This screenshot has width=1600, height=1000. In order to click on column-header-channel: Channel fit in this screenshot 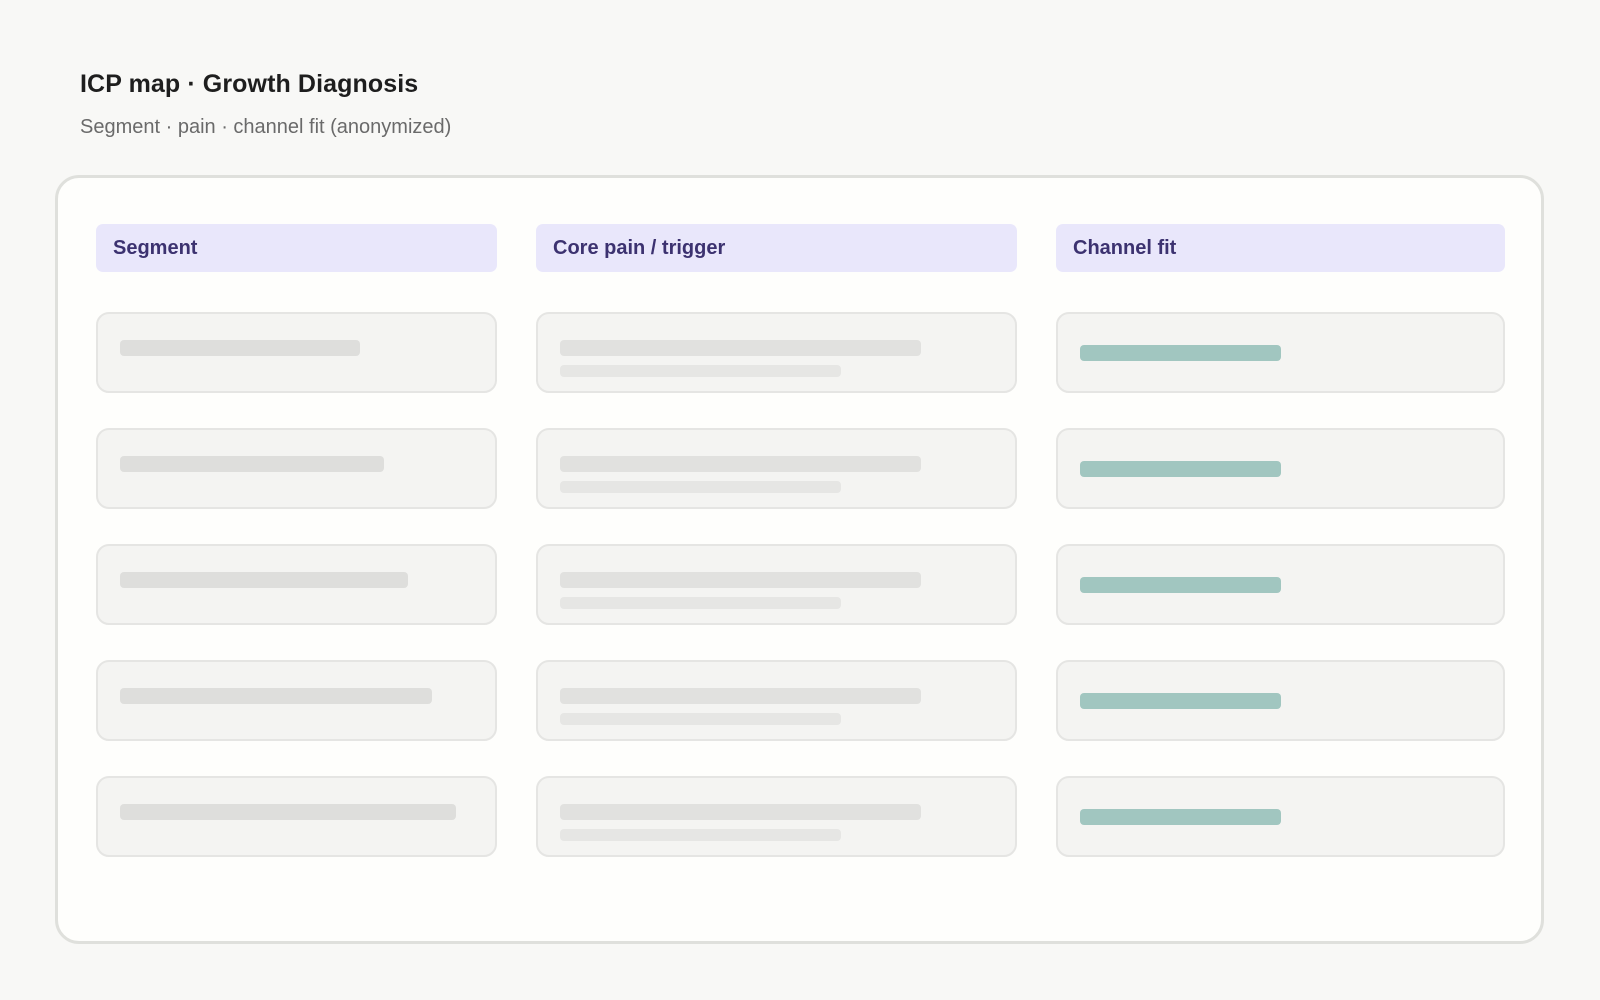, I will do `click(1280, 248)`.